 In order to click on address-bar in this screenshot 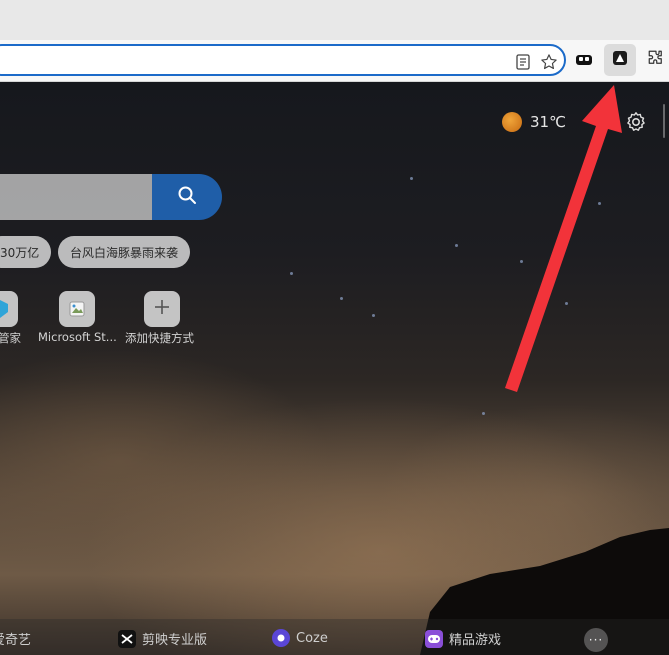, I will do `click(283, 60)`.